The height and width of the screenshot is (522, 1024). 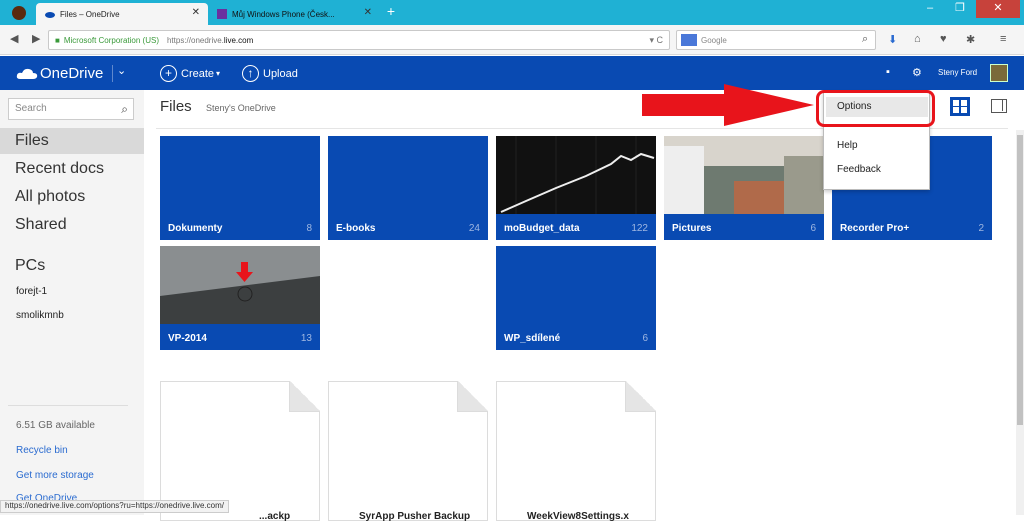 I want to click on url-text: https://onedrive.live.com, so click(x=210, y=40).